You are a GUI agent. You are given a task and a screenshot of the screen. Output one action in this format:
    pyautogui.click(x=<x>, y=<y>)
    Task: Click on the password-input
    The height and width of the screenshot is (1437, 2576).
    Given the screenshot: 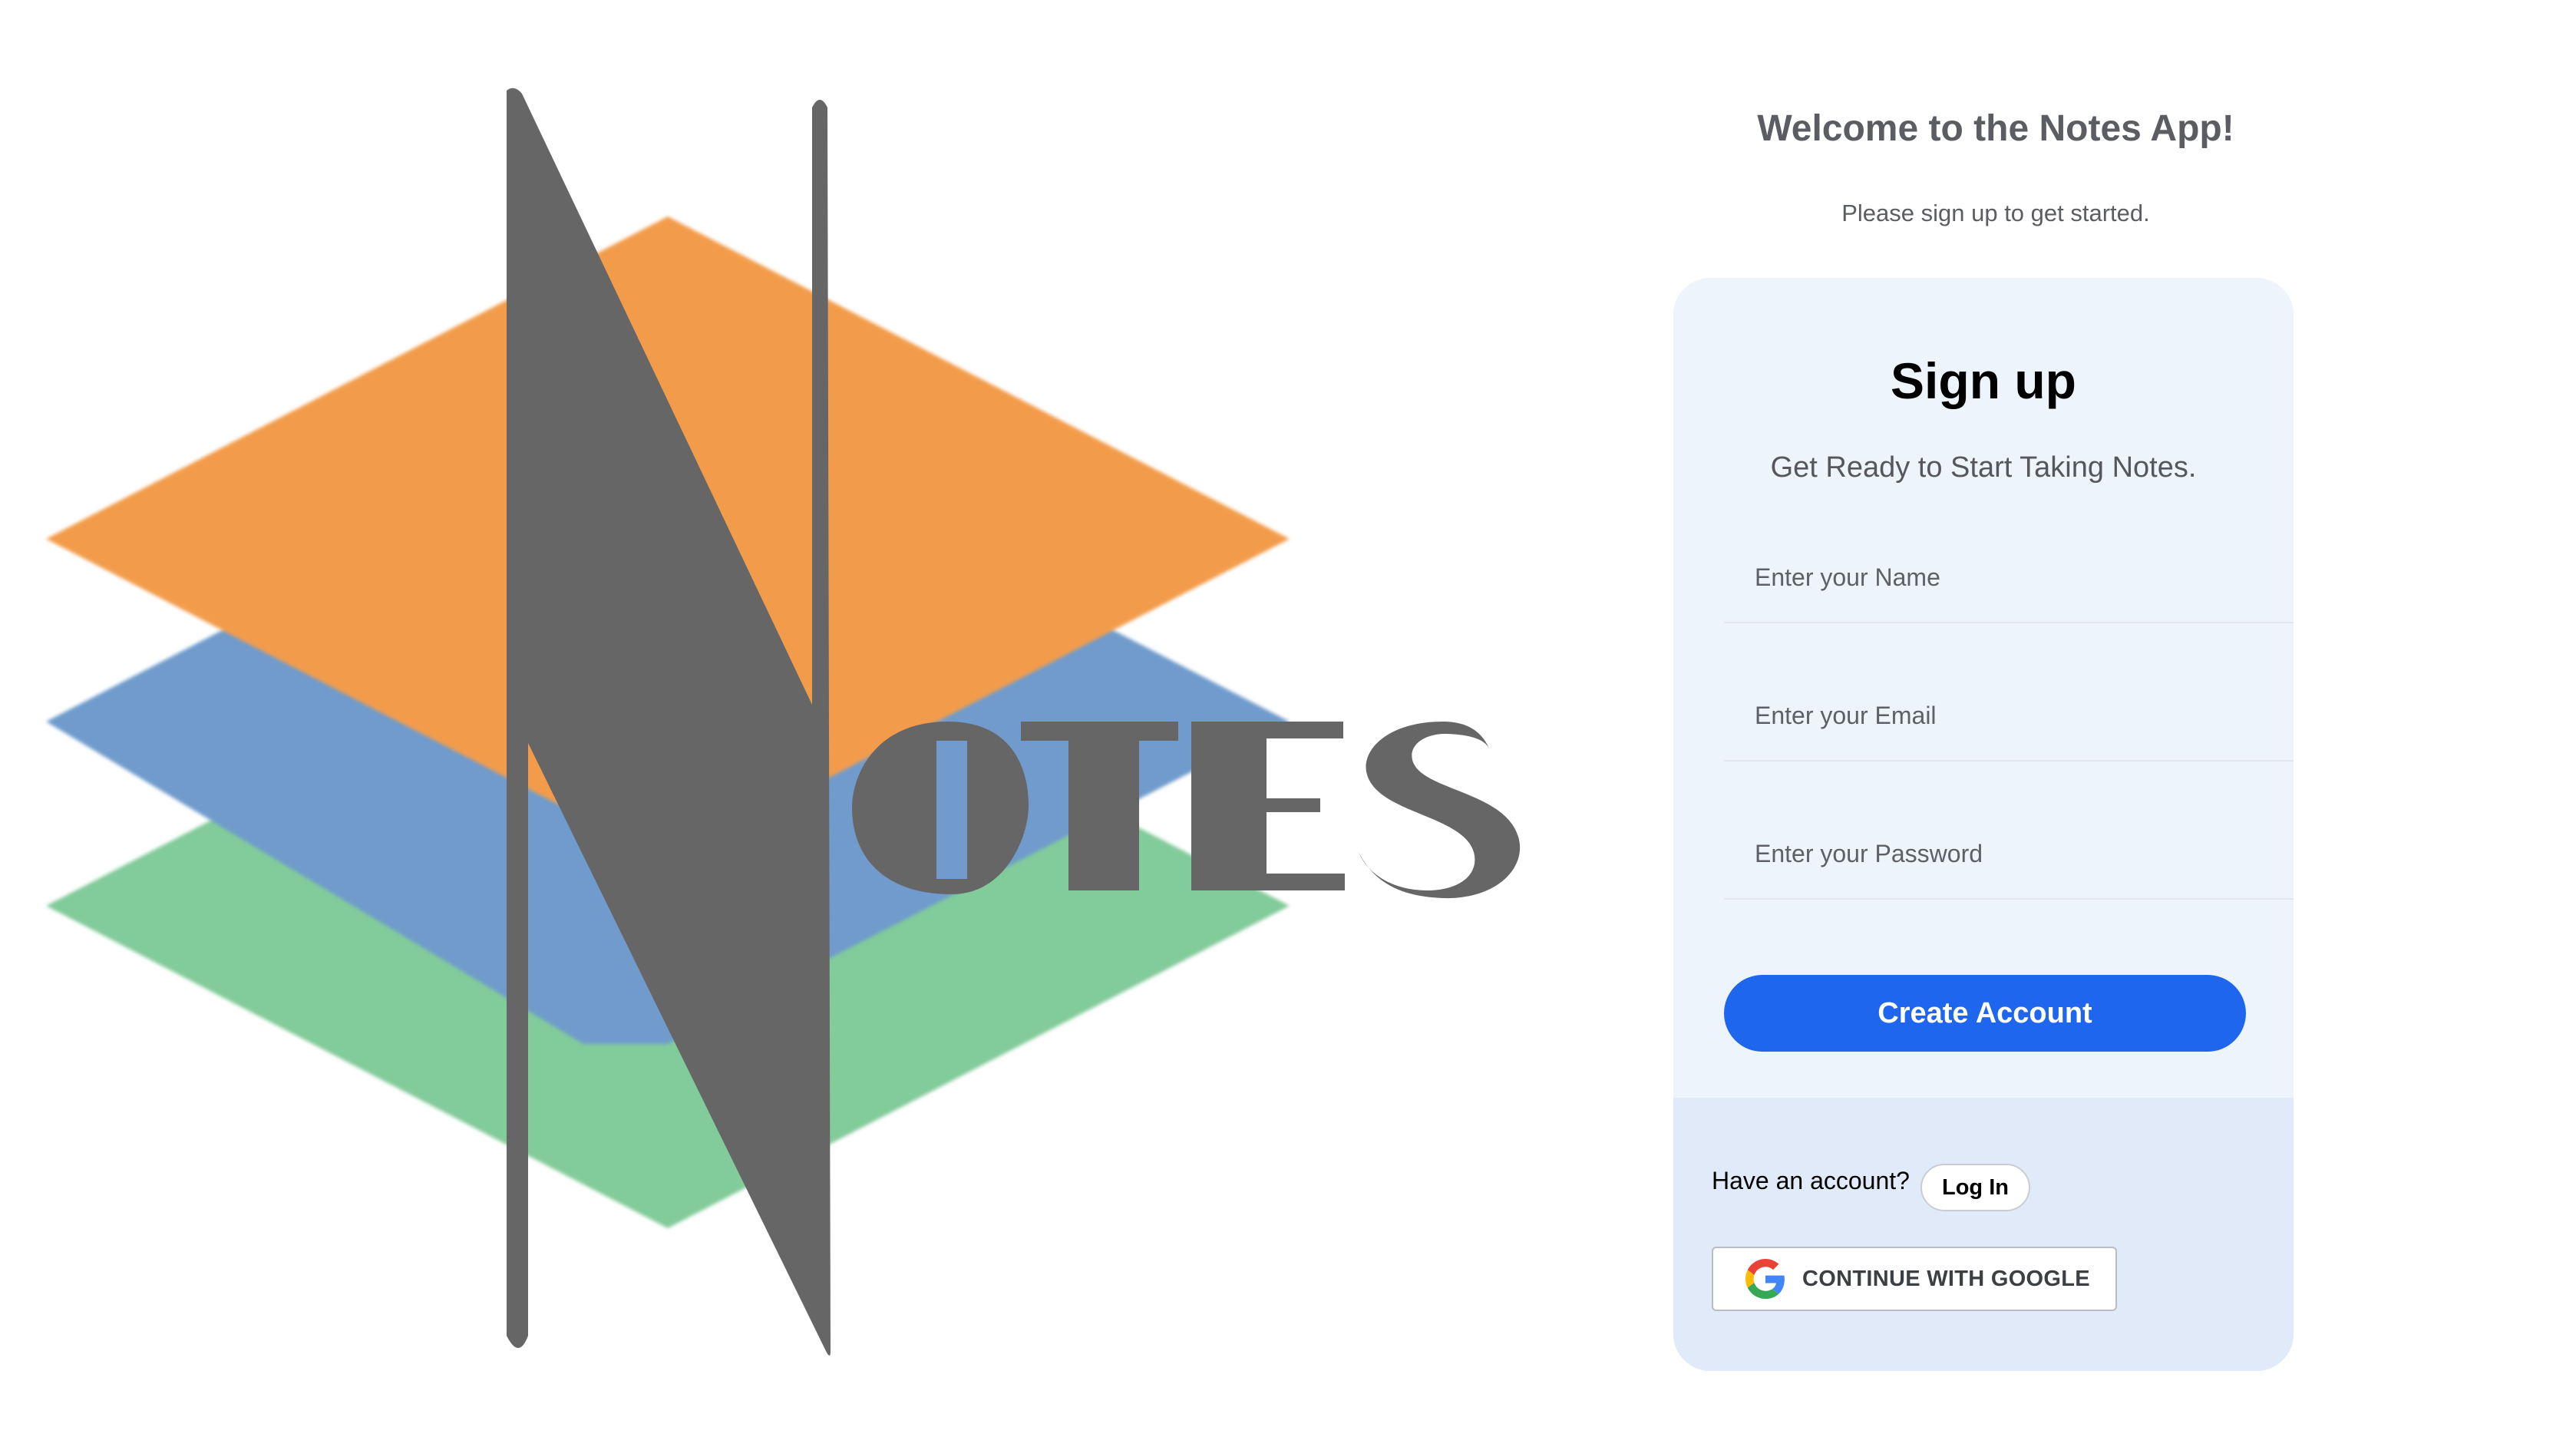 What is the action you would take?
    pyautogui.click(x=2009, y=855)
    